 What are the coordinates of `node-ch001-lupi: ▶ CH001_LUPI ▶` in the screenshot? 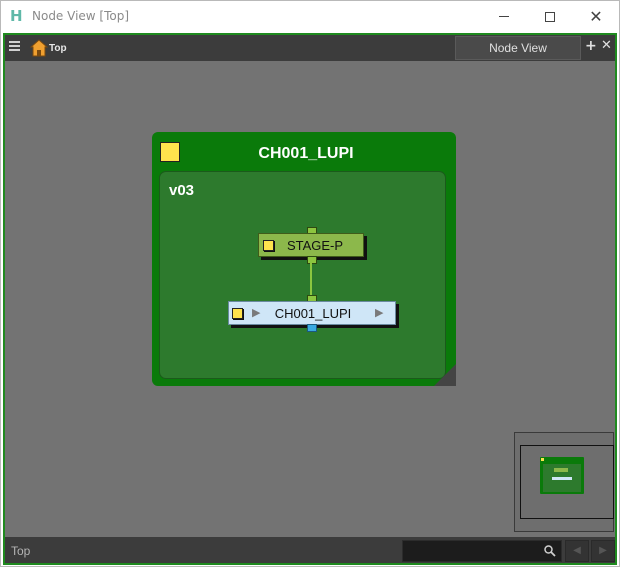 It's located at (312, 313).